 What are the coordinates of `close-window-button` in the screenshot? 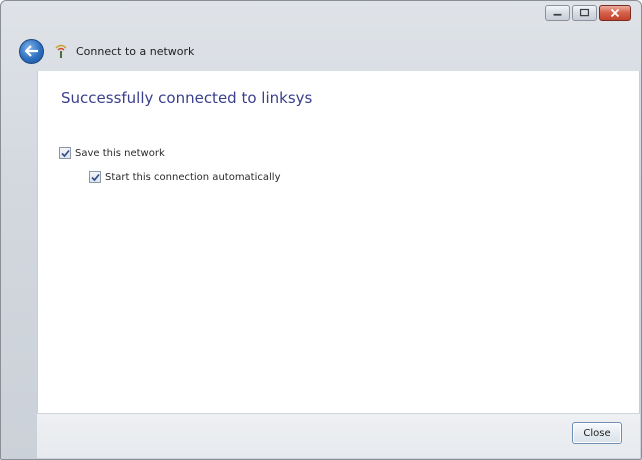 It's located at (615, 13).